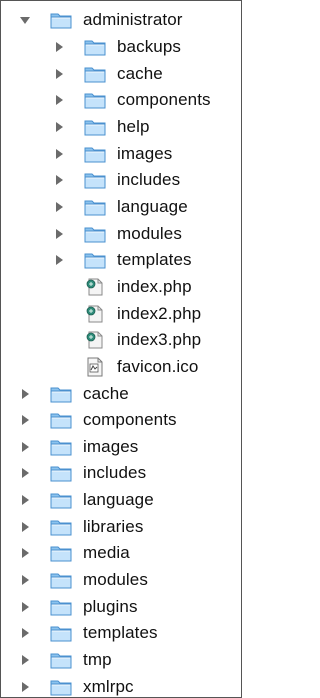 This screenshot has height=698, width=320. I want to click on disclosure-triangle-expanded-icon, so click(25, 20).